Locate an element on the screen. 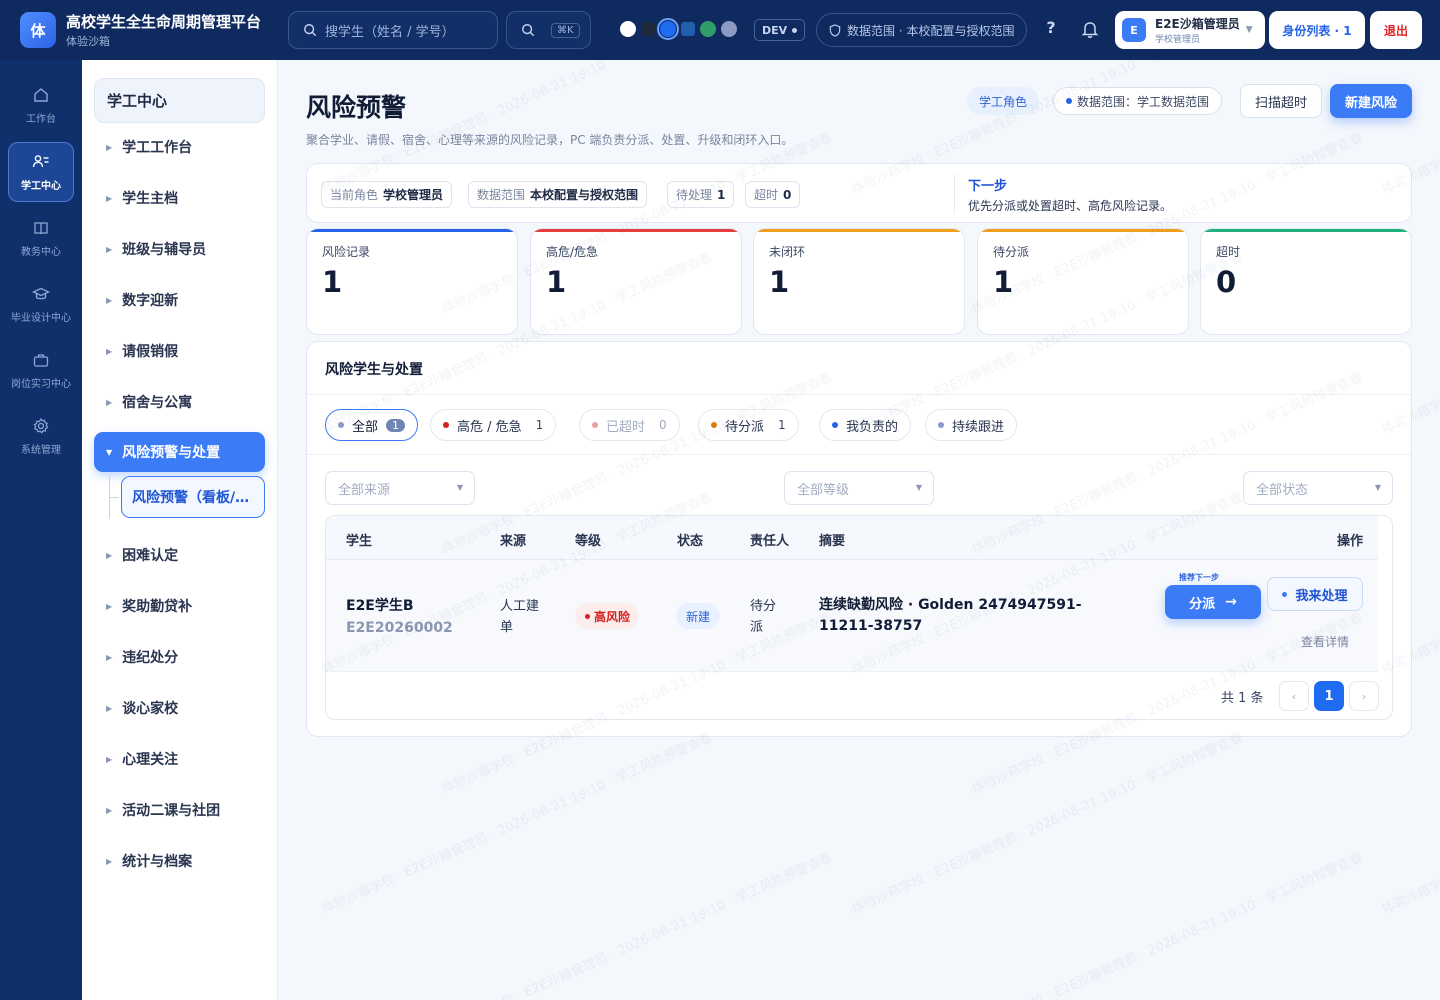 The height and width of the screenshot is (1000, 1440). subnav-item-discipline: ▶ 违纪处分 is located at coordinates (179, 657).